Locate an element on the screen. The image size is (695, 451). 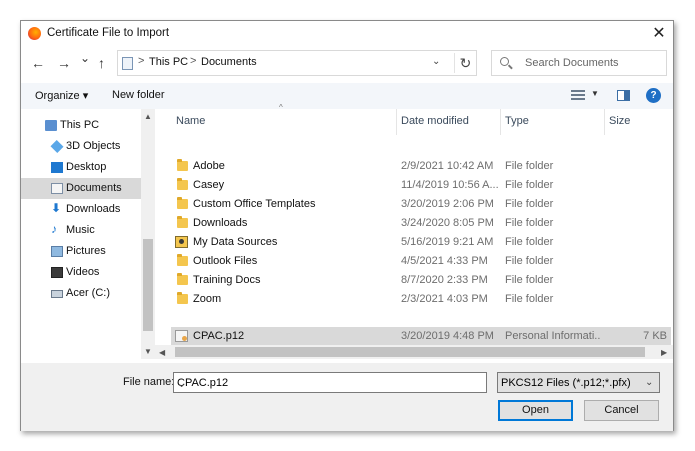
file-row-zoom: Zoom 2/3/2021 4:03 PM File folder is located at coordinates (421, 299).